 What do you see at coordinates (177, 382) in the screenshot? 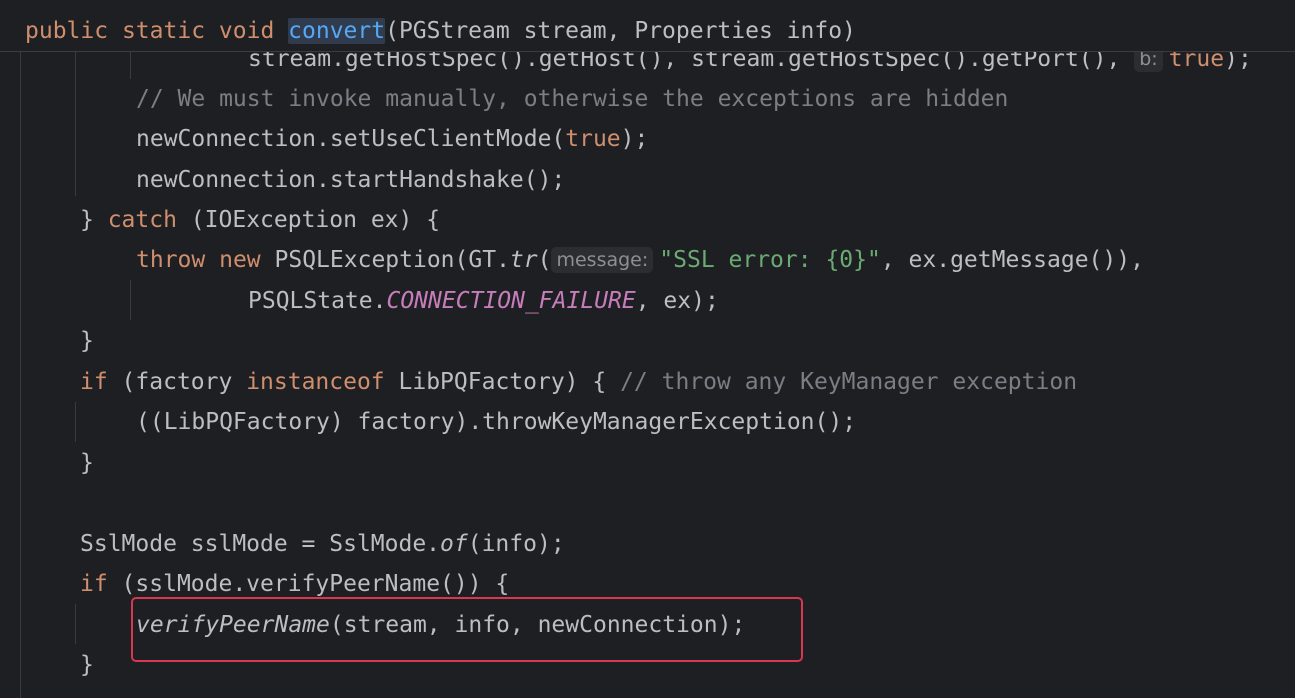
I see `code-text: (factory` at bounding box center [177, 382].